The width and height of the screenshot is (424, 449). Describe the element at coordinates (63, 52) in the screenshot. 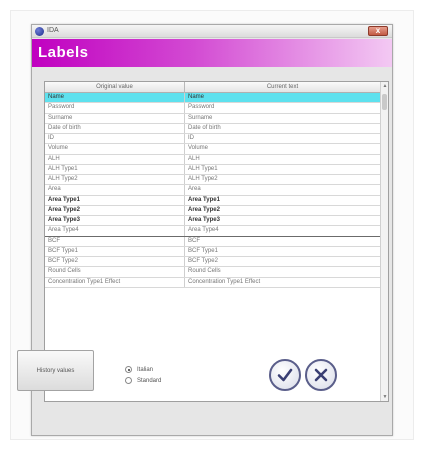

I see `page-title: Labels` at that location.